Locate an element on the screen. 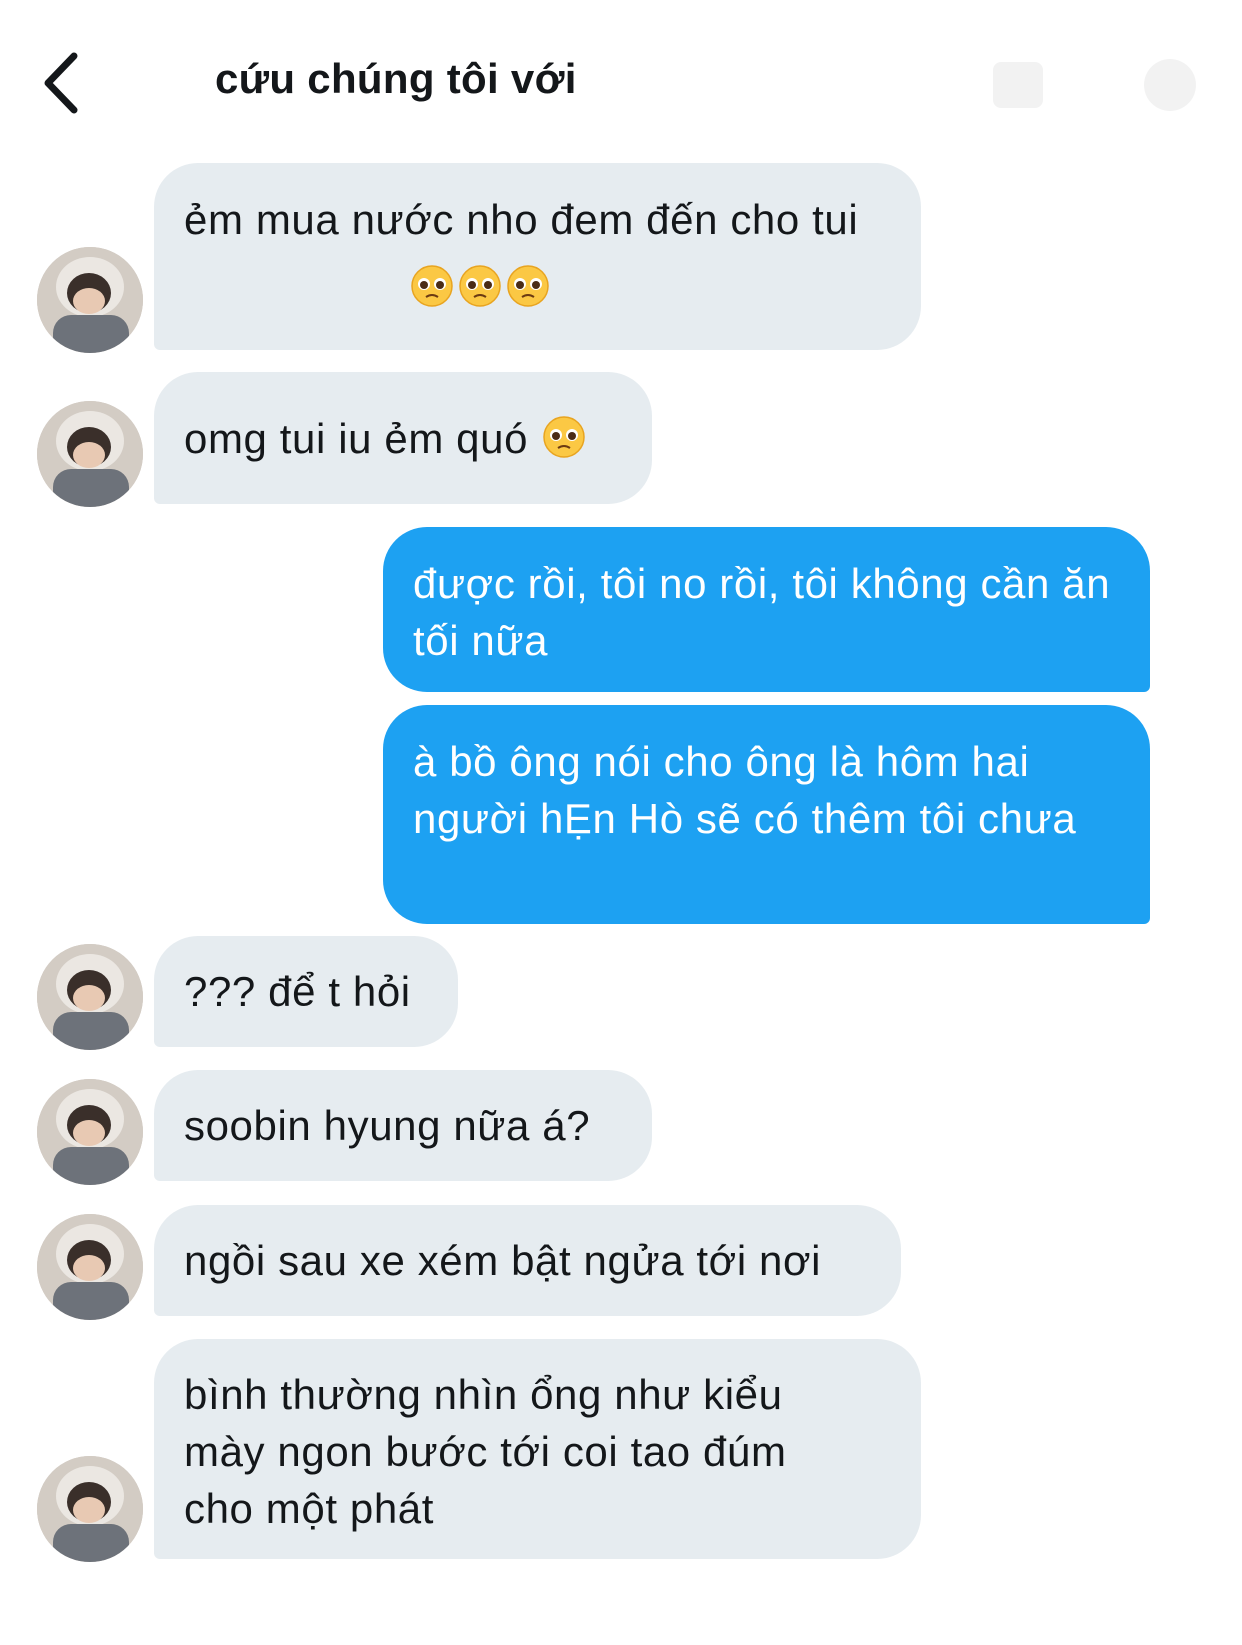  message-text: ẻm mua nước nho đem đến cho tui is located at coordinates (521, 219).